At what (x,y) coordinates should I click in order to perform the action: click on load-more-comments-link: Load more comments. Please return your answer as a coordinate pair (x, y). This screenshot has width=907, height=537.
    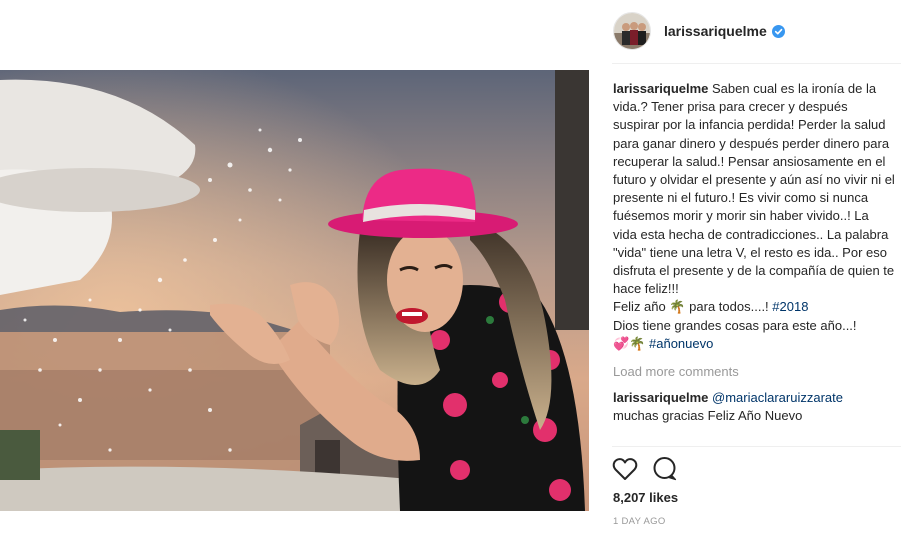
    Looking at the image, I should click on (754, 372).